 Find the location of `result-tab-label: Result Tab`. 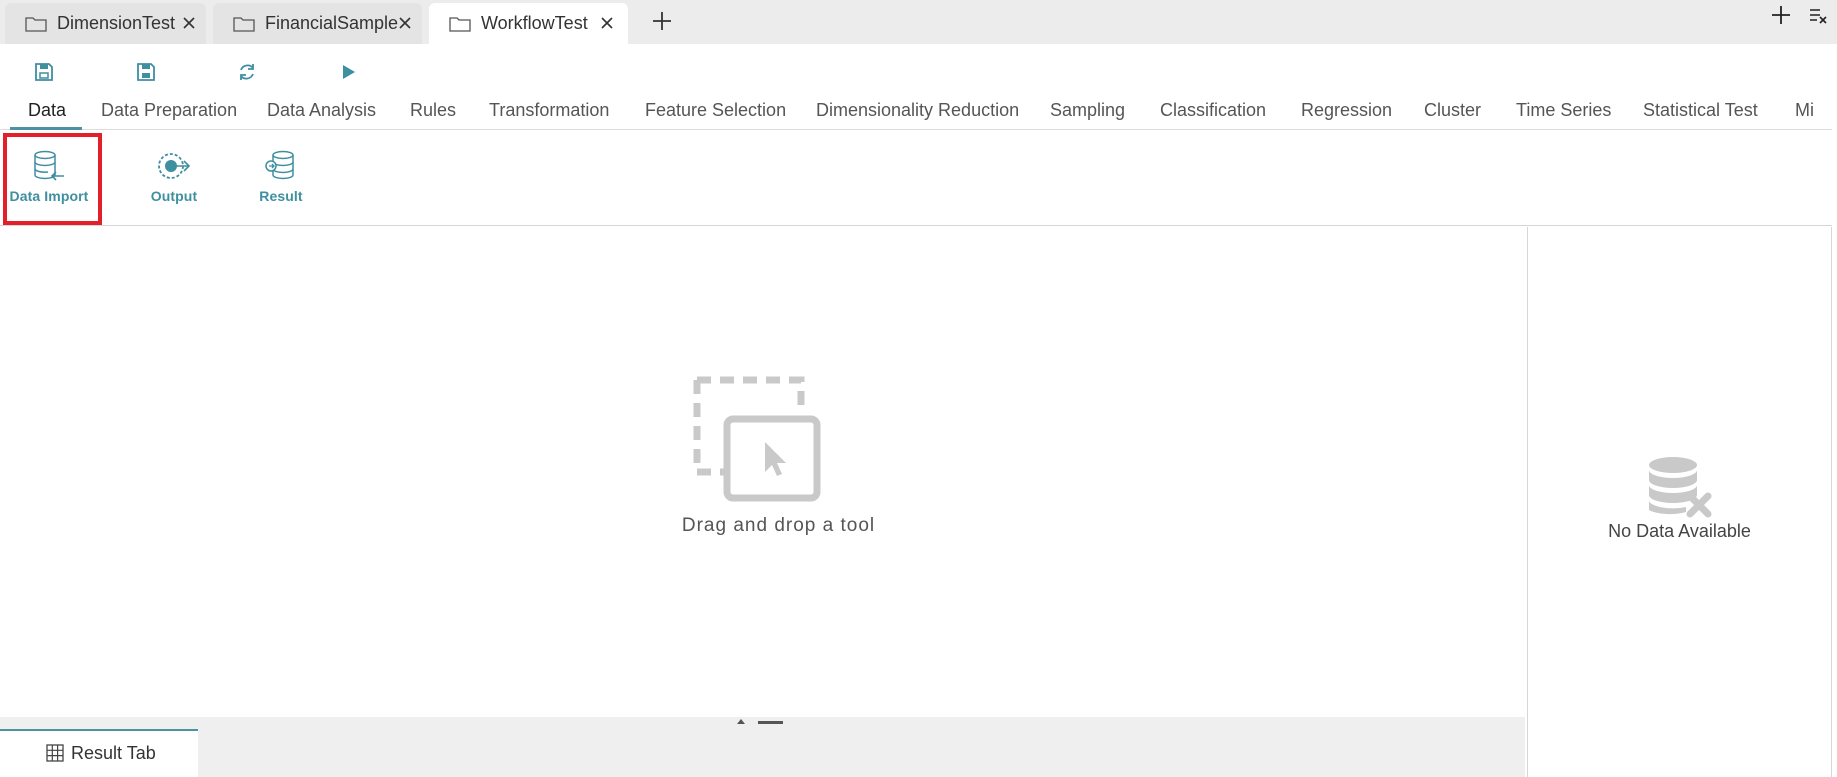

result-tab-label: Result Tab is located at coordinates (113, 753).